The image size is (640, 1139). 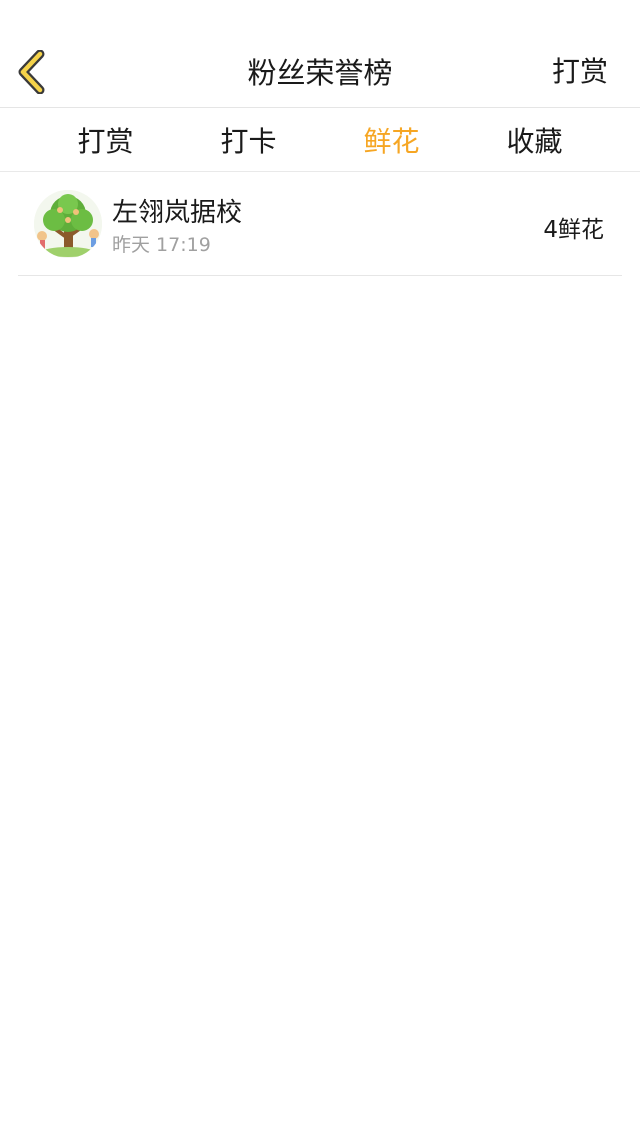 I want to click on tab-checkin: 打卡, so click(x=248, y=140).